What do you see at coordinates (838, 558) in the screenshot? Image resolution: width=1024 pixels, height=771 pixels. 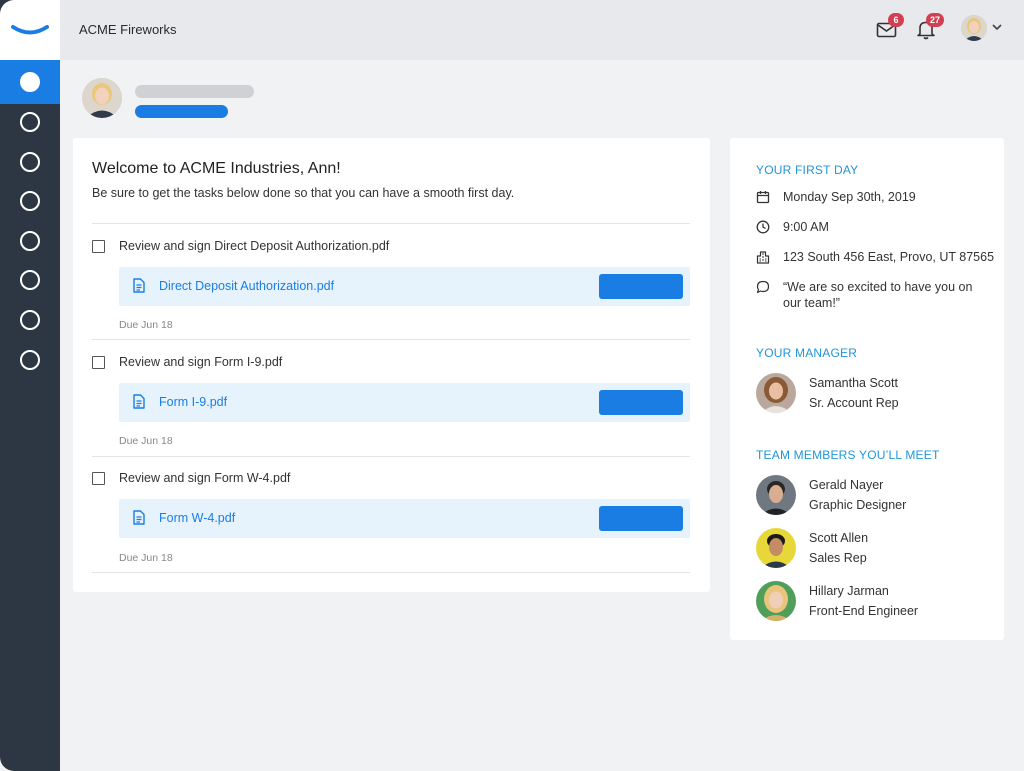 I see `team-member-role: Sales Rep` at bounding box center [838, 558].